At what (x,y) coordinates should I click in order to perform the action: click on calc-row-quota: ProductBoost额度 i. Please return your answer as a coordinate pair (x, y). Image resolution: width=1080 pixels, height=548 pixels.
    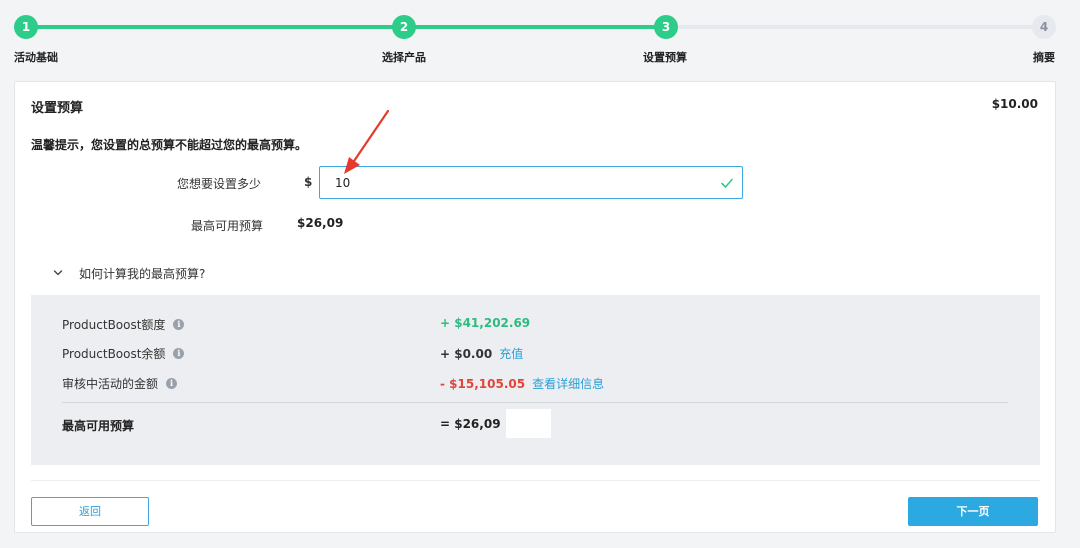
    Looking at the image, I should click on (123, 324).